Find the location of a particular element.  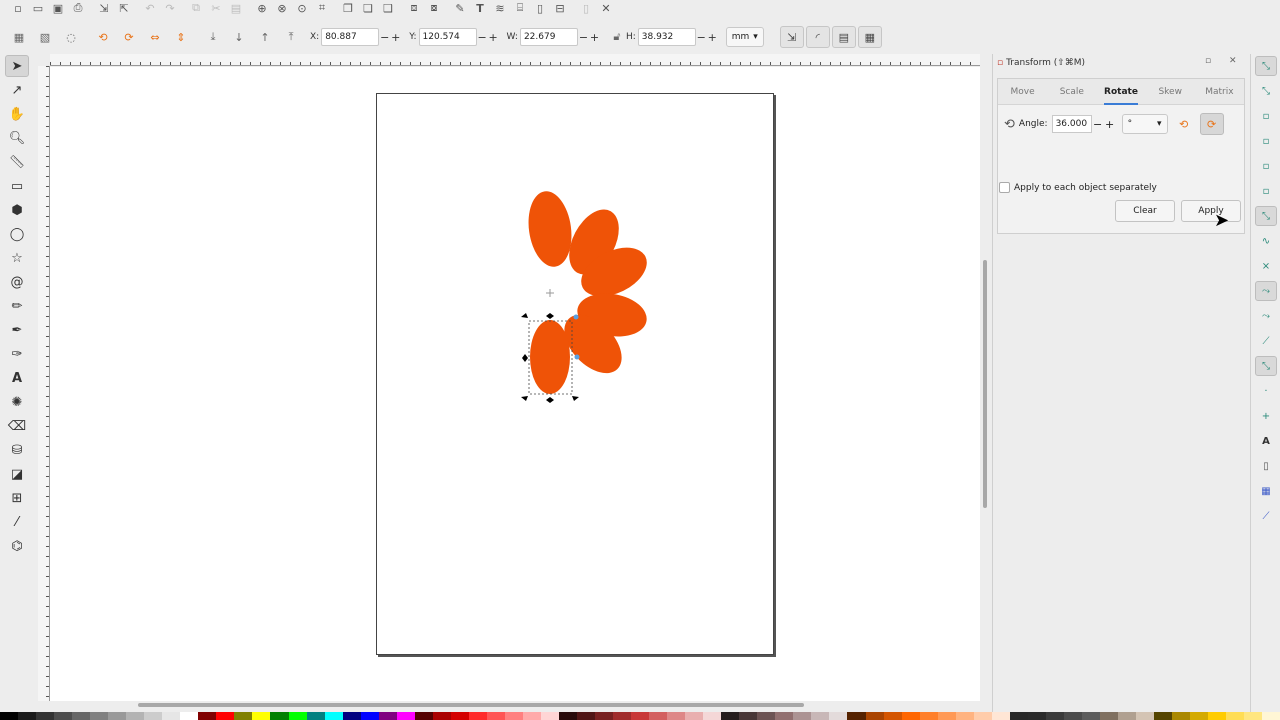

tab-move: Move is located at coordinates (1022, 91).